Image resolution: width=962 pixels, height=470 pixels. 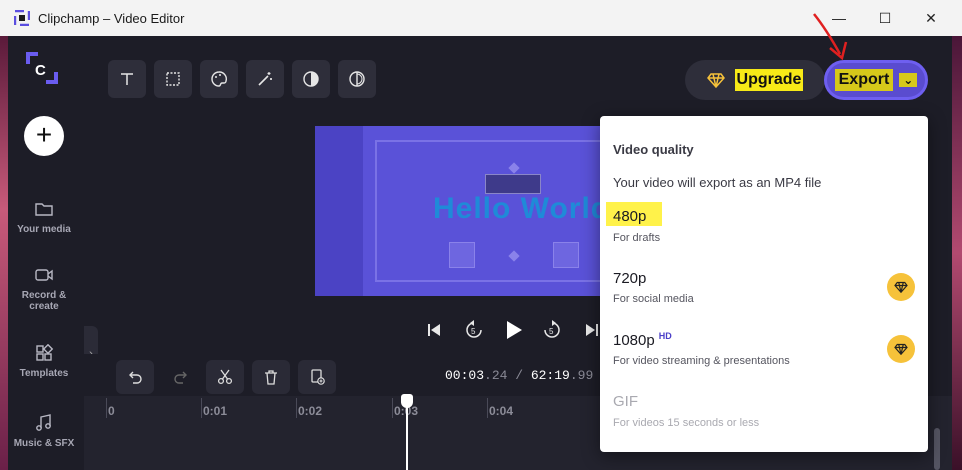 What do you see at coordinates (111, 411) in the screenshot?
I see `ruler-tick-label: 0` at bounding box center [111, 411].